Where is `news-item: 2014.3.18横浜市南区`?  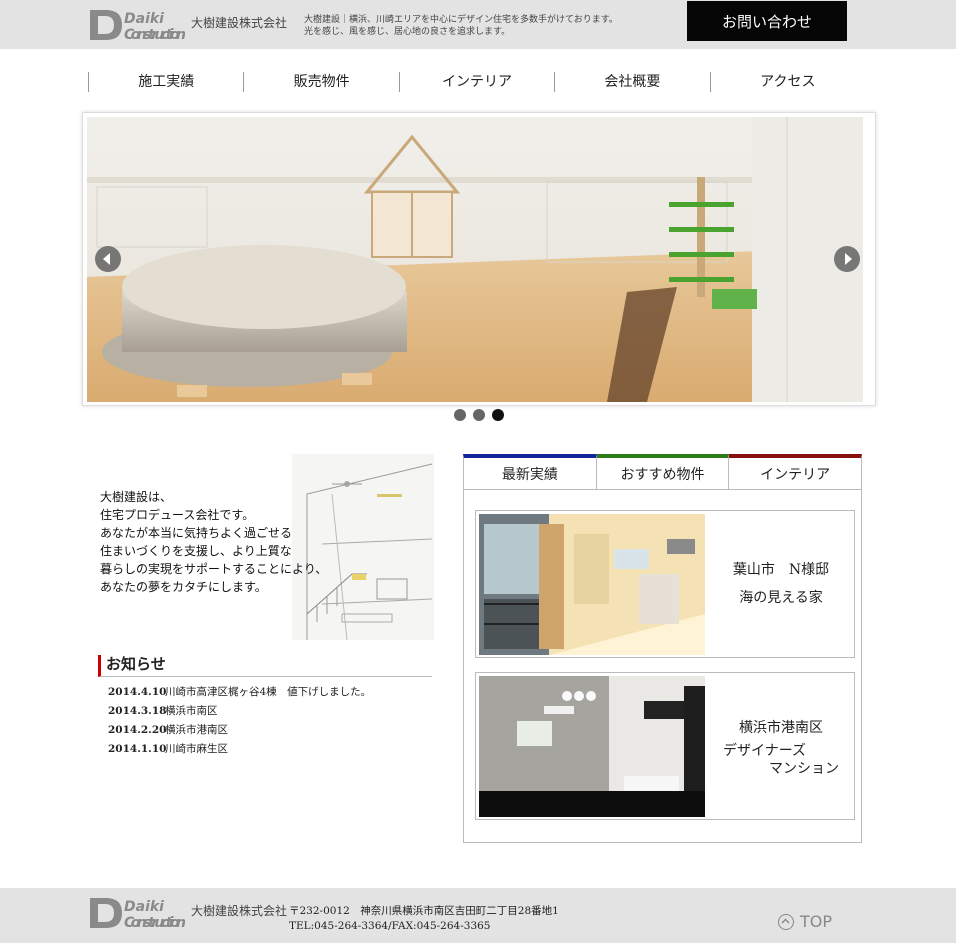 news-item: 2014.3.18横浜市南区 is located at coordinates (239, 711).